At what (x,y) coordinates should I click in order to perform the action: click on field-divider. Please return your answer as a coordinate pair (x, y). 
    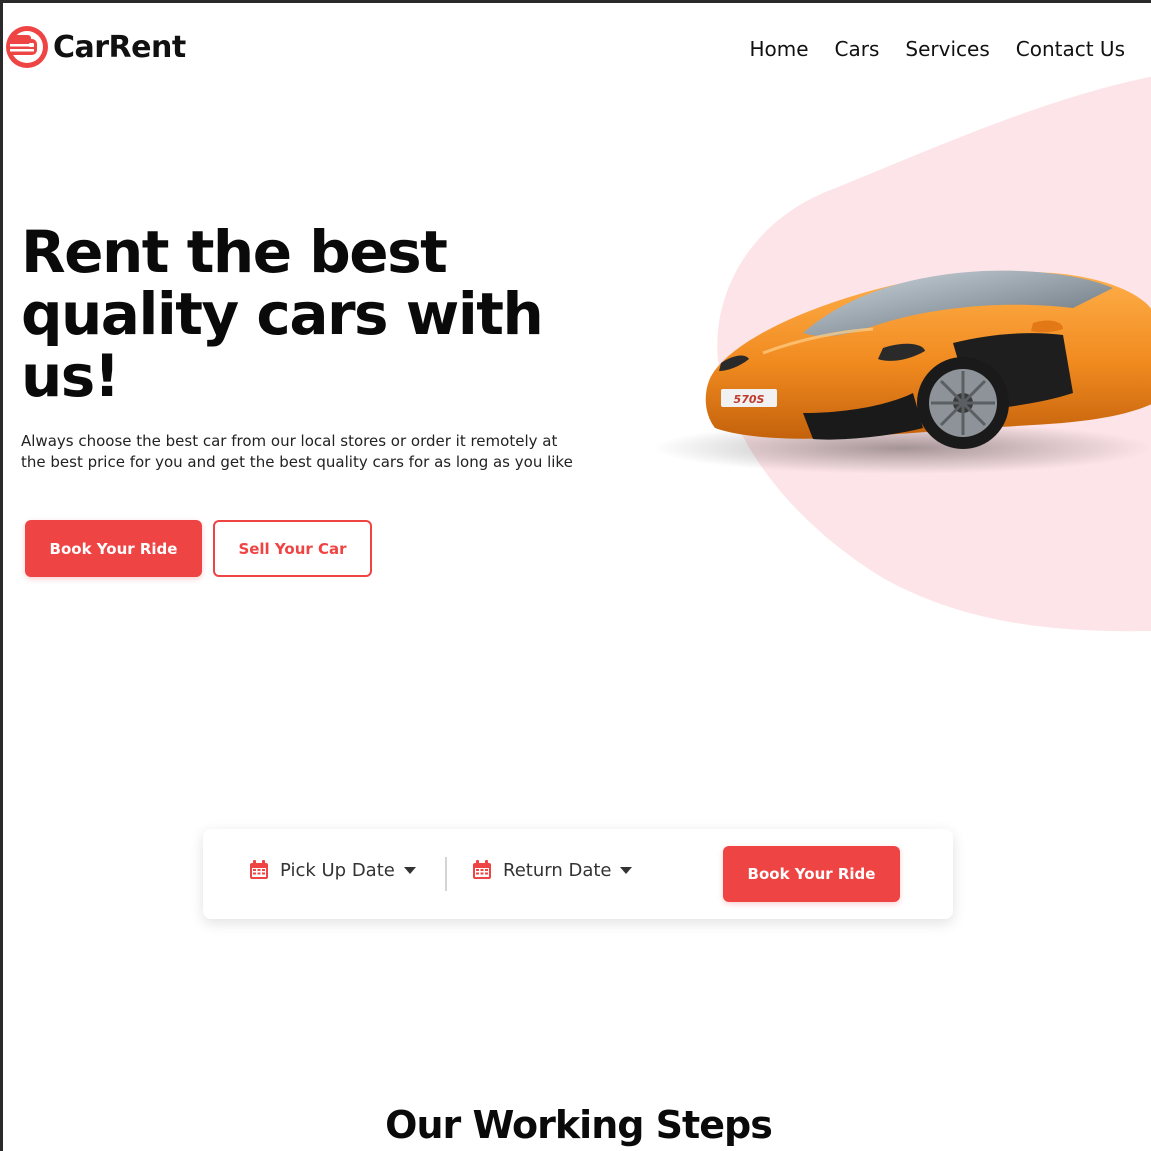
    Looking at the image, I should click on (446, 874).